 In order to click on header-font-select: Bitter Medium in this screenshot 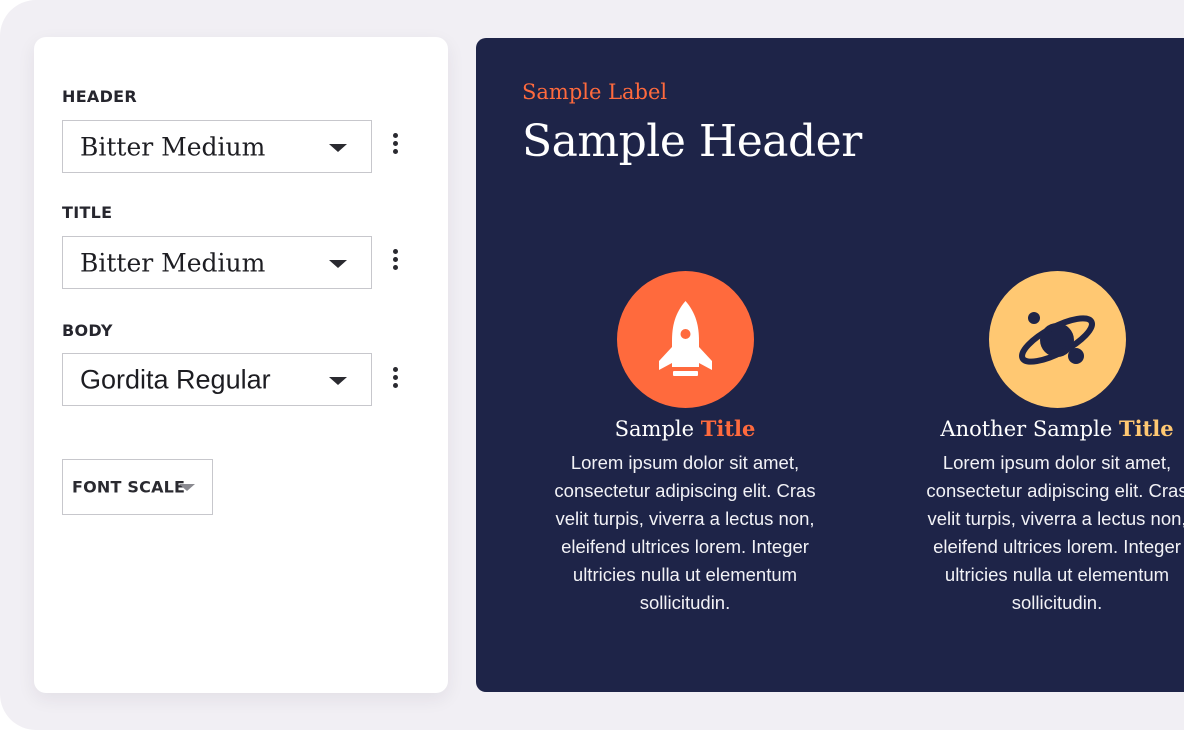, I will do `click(217, 146)`.